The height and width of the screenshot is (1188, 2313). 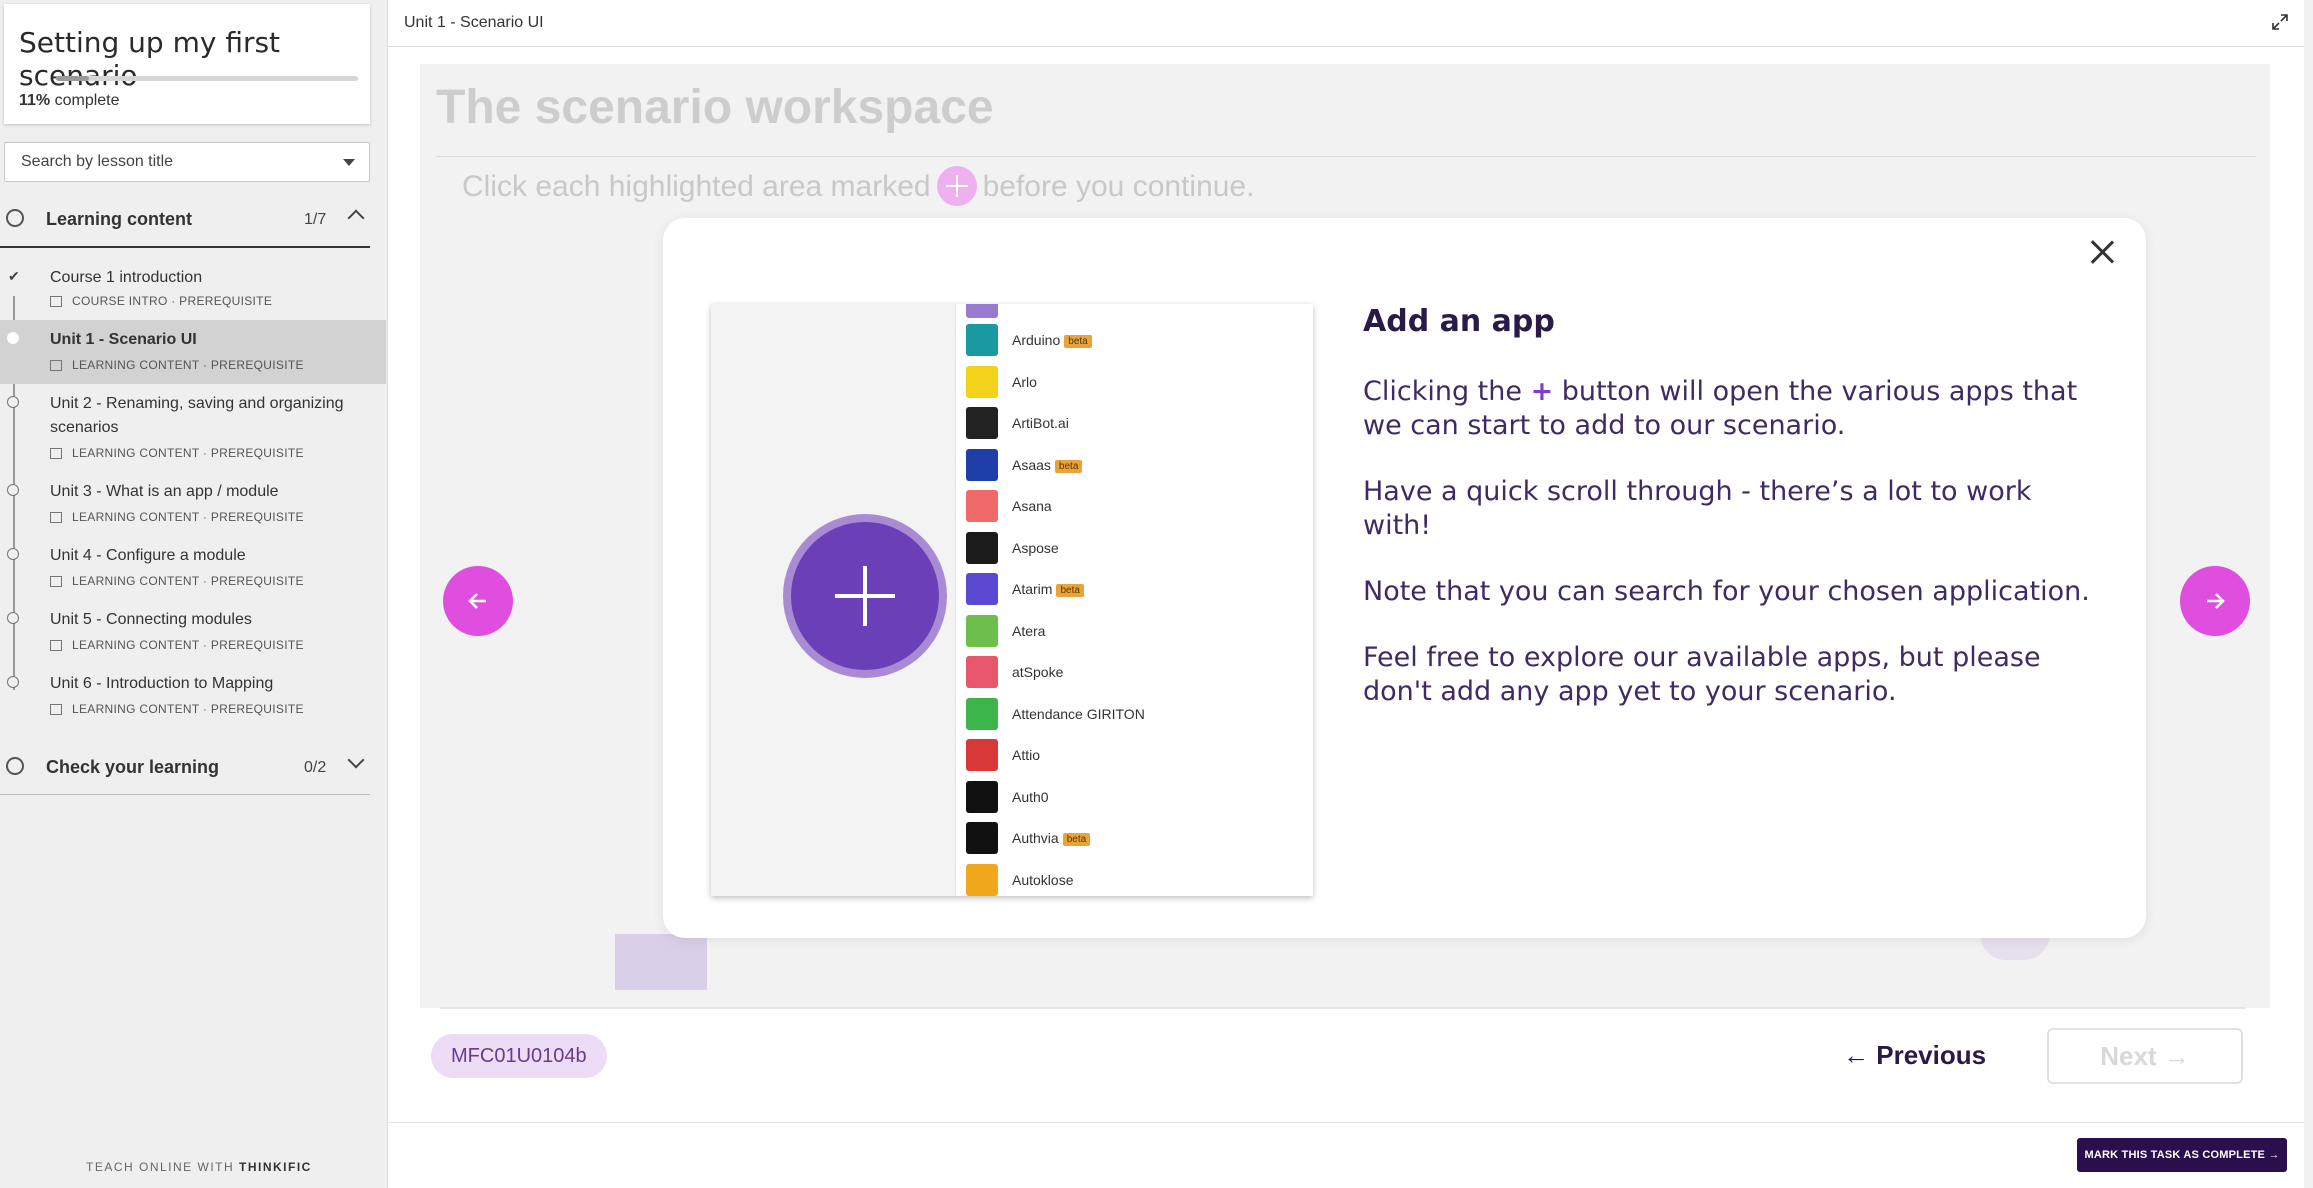 What do you see at coordinates (2175, 1155) in the screenshot?
I see `mark-complete-label: MARK THIS TASK AS COMPLETE` at bounding box center [2175, 1155].